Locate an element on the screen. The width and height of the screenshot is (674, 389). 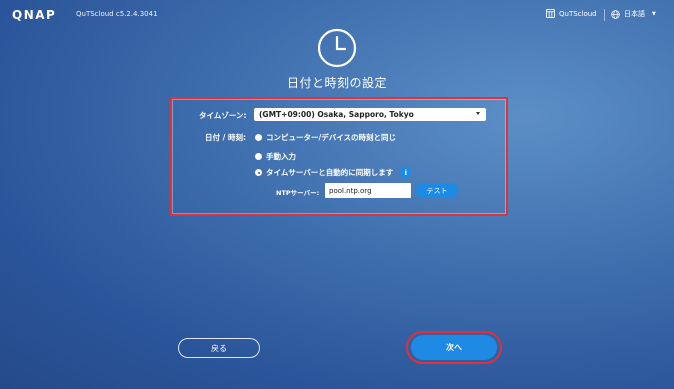
globe-icon is located at coordinates (615, 14).